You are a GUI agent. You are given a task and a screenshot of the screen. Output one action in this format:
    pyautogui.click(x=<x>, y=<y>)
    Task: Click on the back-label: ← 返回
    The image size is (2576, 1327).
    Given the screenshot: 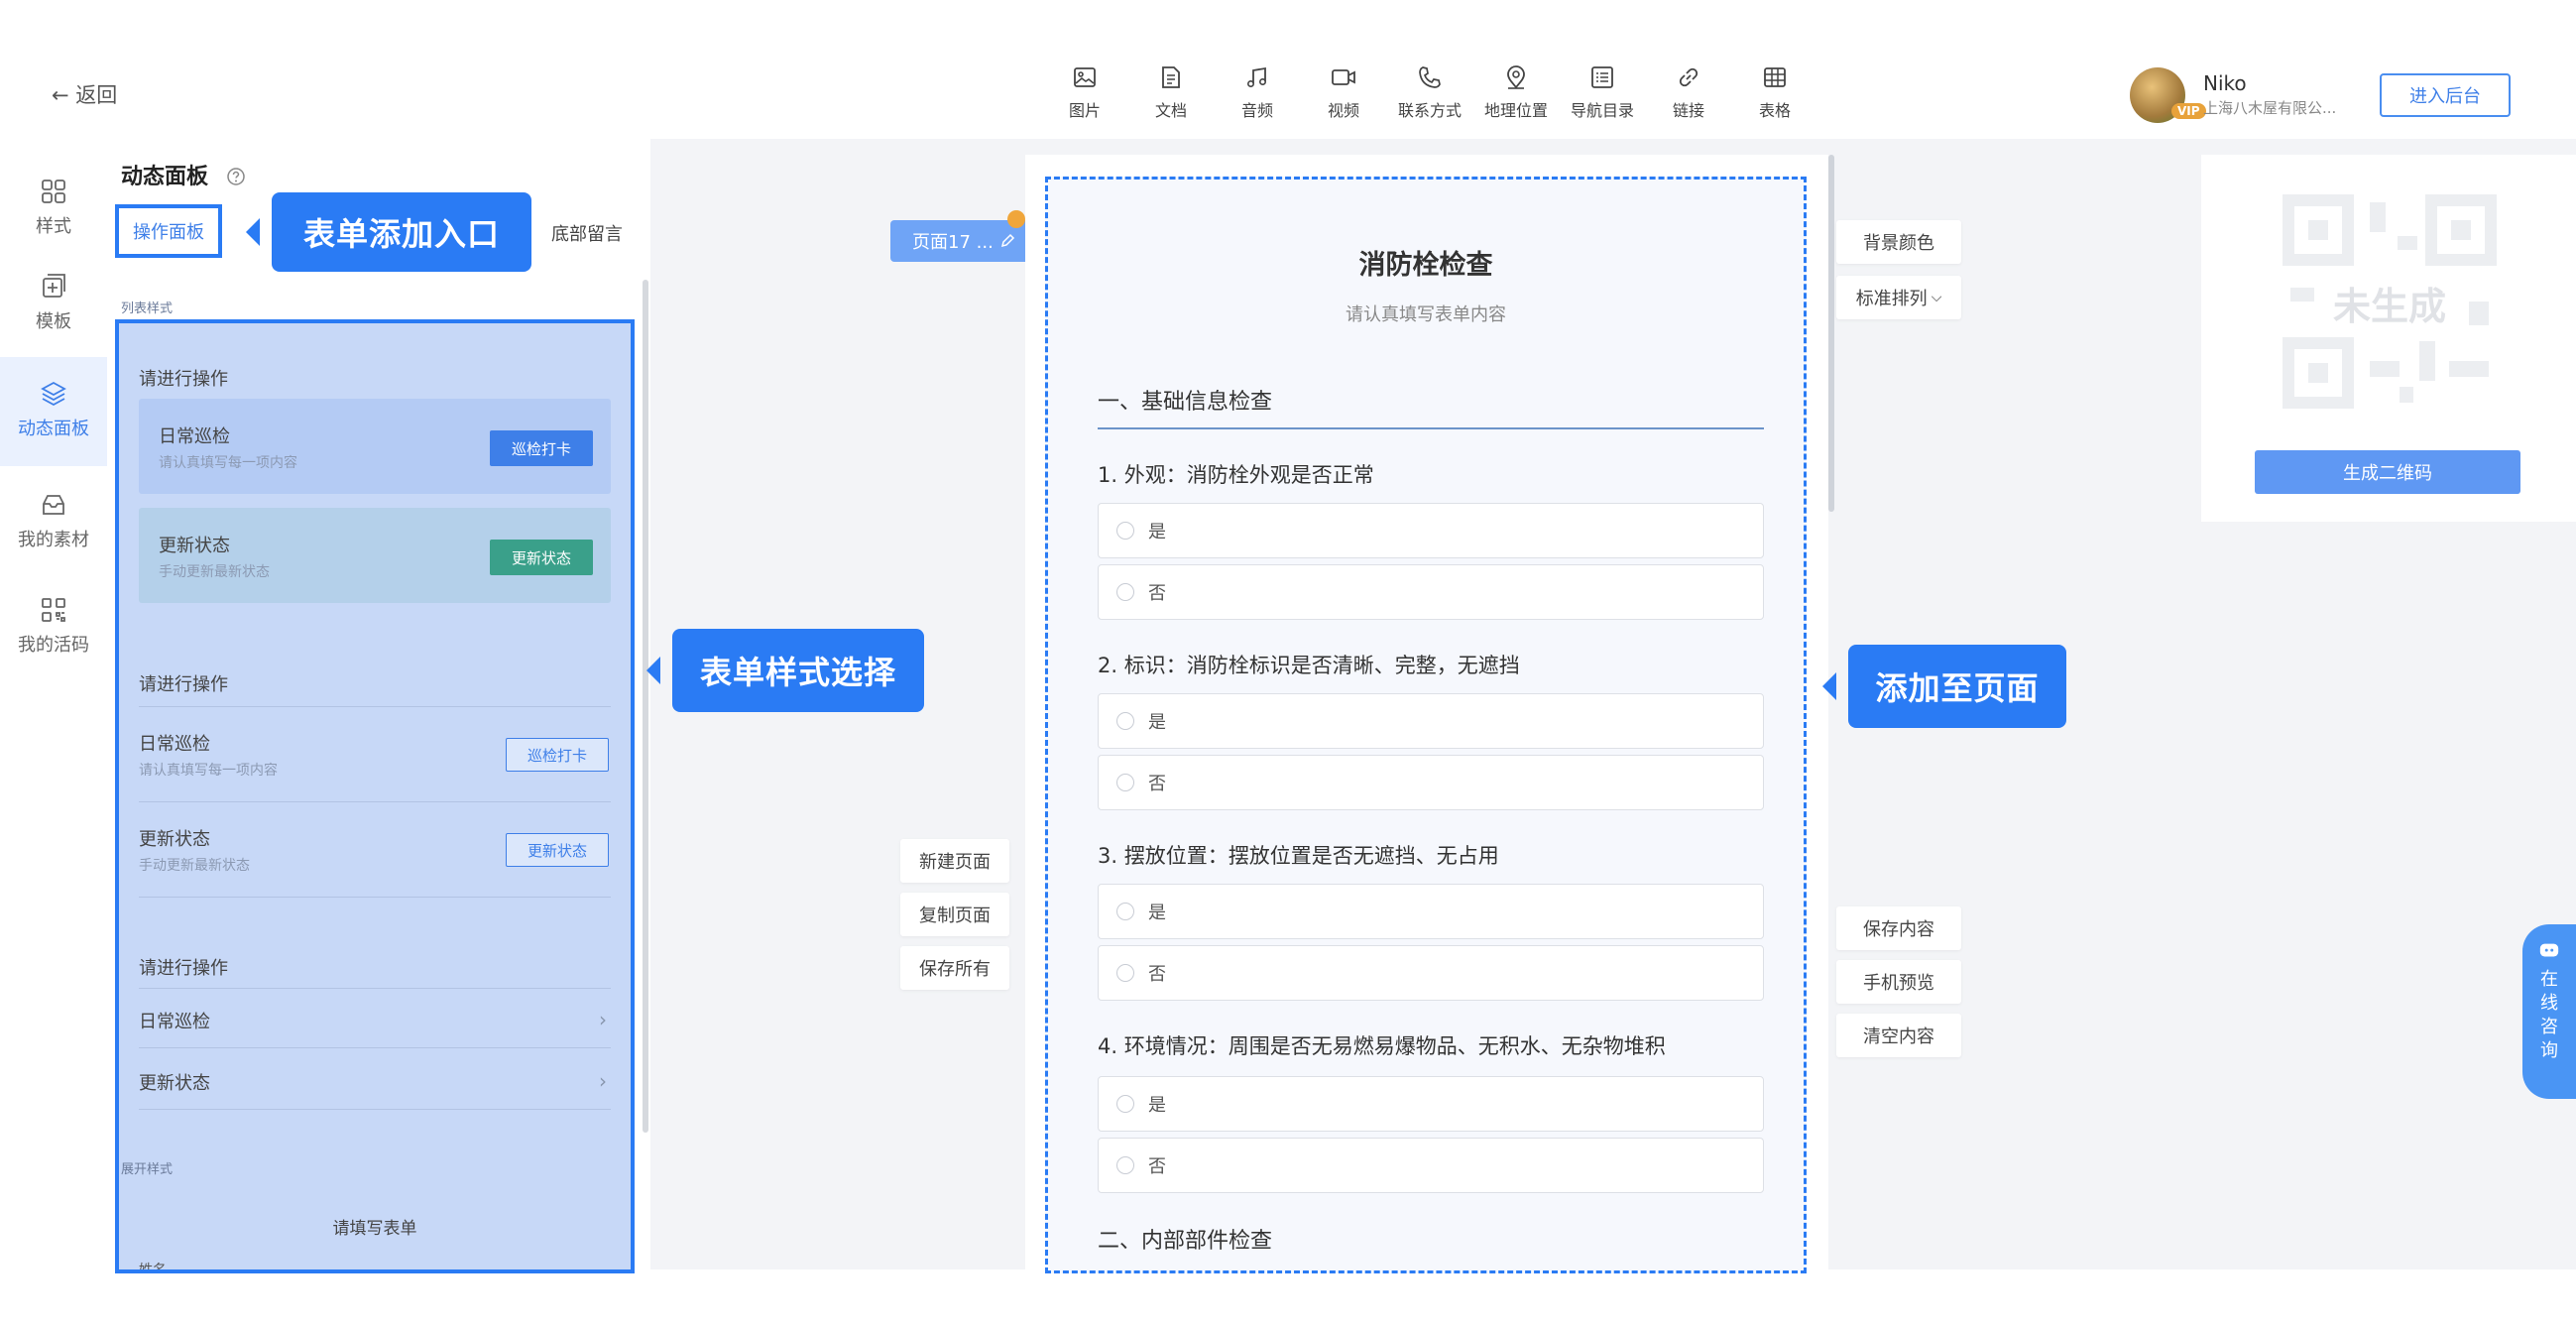 What is the action you would take?
    pyautogui.click(x=85, y=95)
    